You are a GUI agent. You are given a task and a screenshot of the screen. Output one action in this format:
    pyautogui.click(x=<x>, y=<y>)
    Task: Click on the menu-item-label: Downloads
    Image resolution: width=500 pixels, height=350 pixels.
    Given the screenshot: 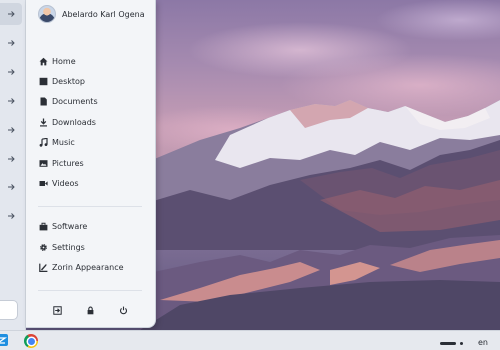 What is the action you would take?
    pyautogui.click(x=74, y=122)
    